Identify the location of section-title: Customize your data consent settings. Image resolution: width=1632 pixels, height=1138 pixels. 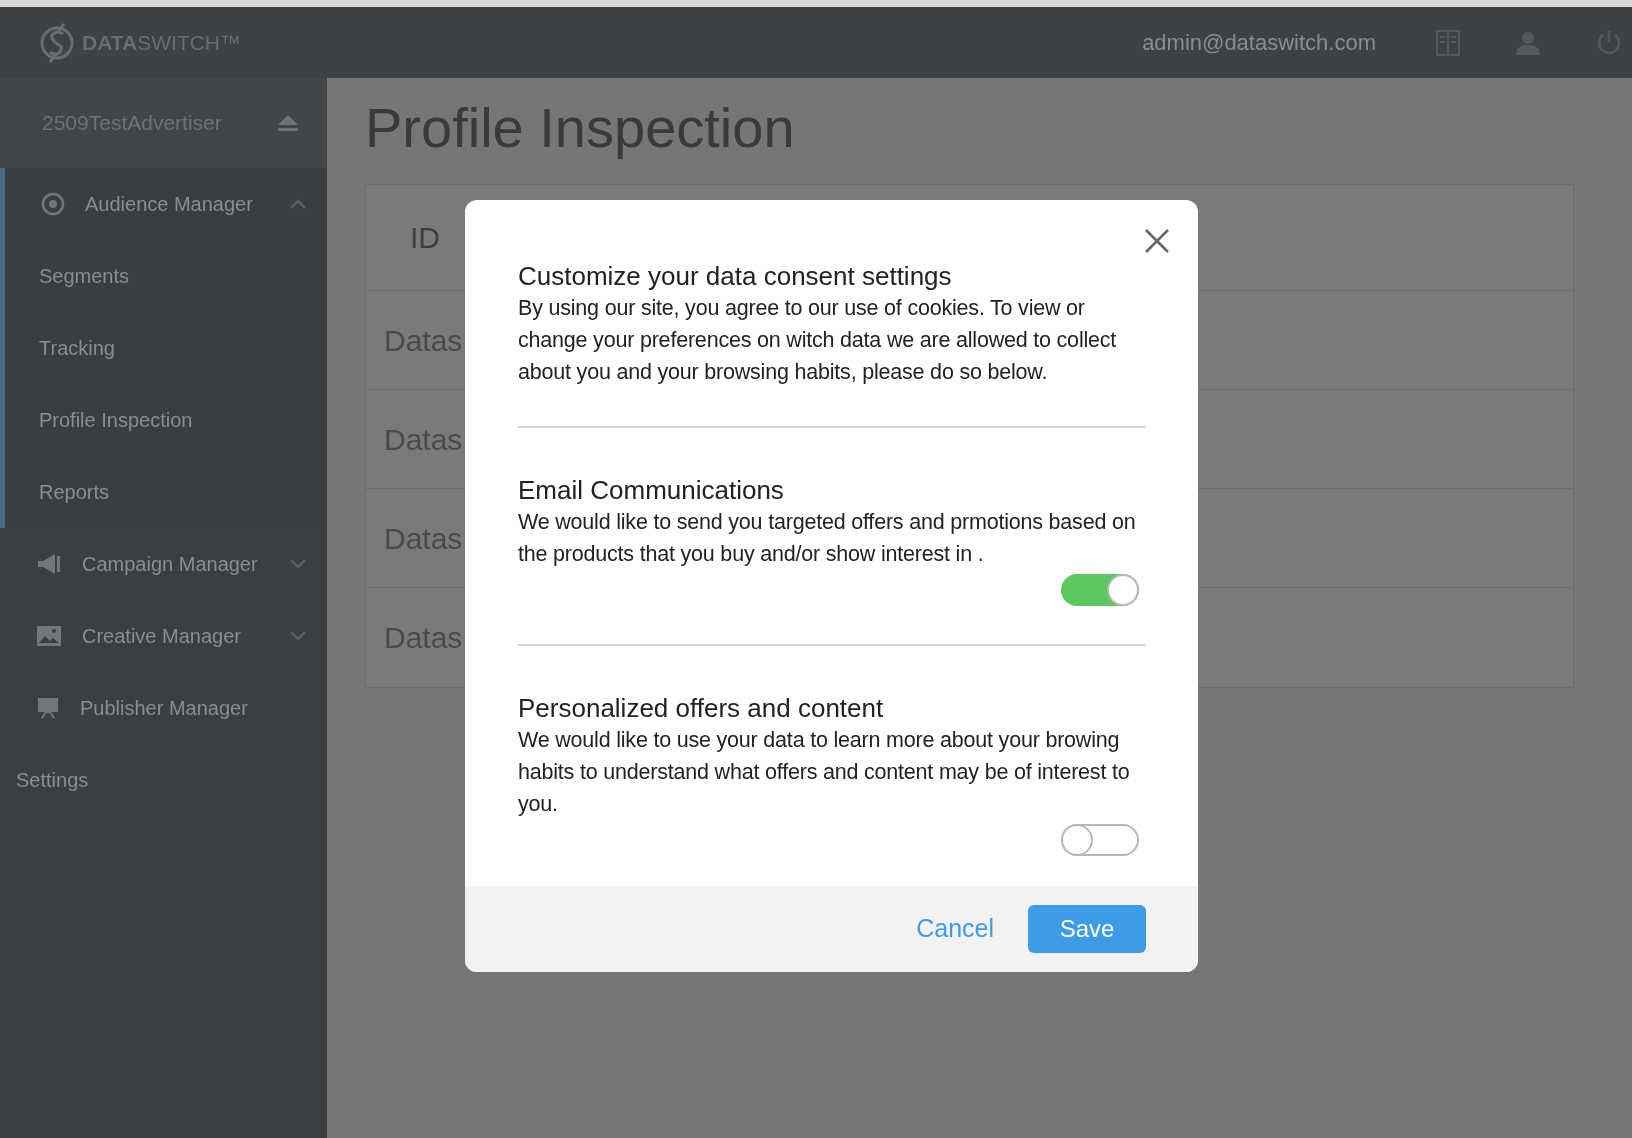
(735, 276).